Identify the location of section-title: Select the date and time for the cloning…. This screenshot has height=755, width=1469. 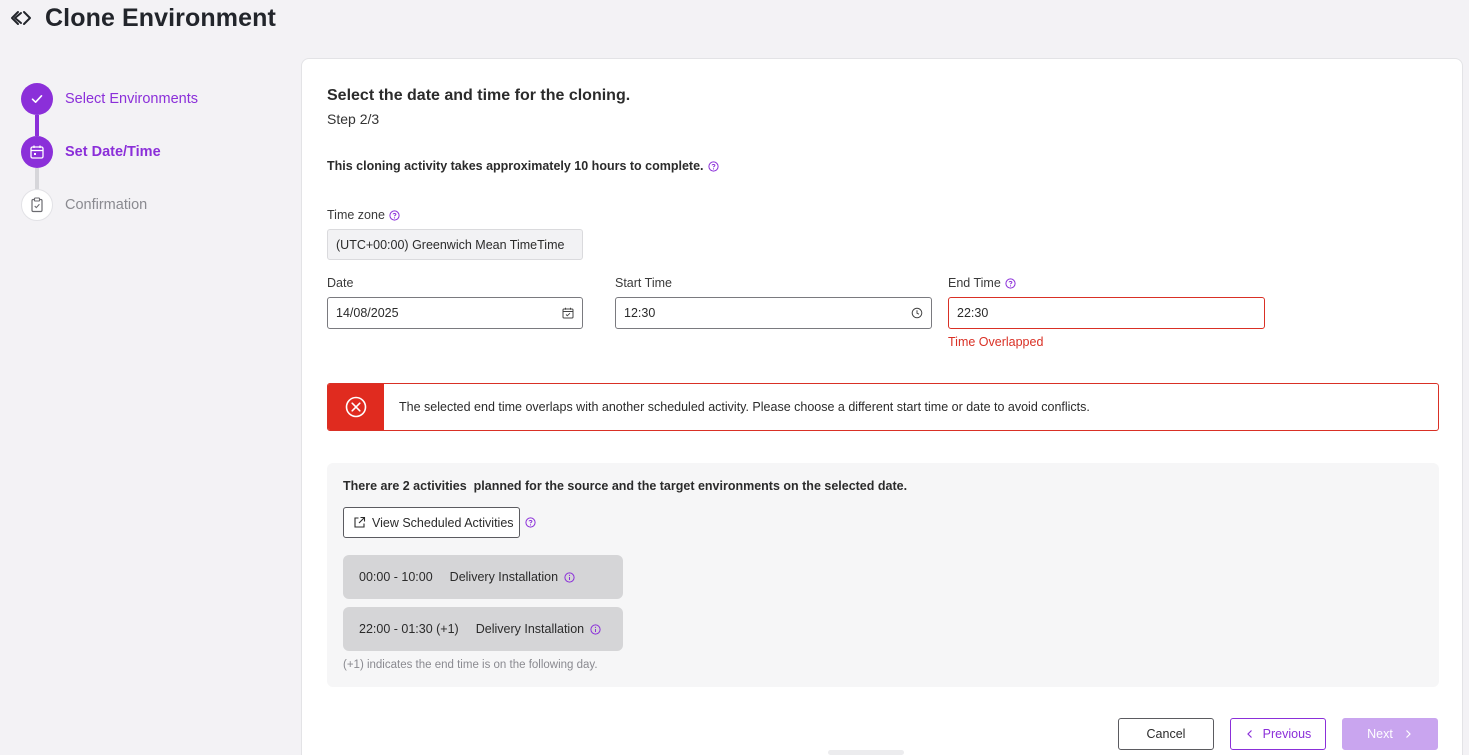
(479, 95).